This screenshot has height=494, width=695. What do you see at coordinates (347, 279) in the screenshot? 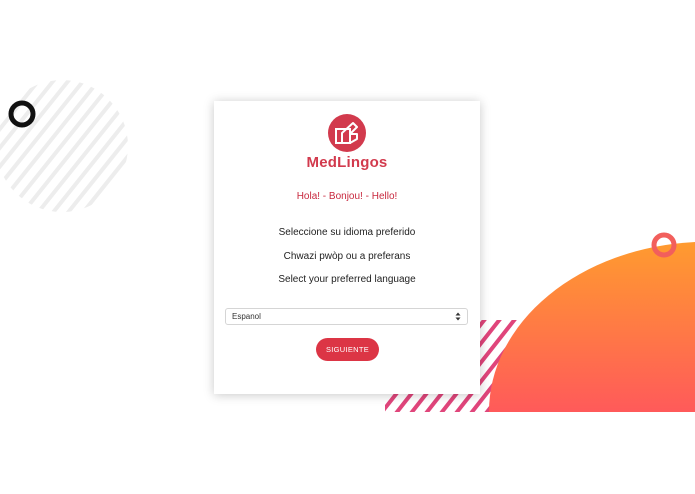
I see `prompt-english: Select your preferred language` at bounding box center [347, 279].